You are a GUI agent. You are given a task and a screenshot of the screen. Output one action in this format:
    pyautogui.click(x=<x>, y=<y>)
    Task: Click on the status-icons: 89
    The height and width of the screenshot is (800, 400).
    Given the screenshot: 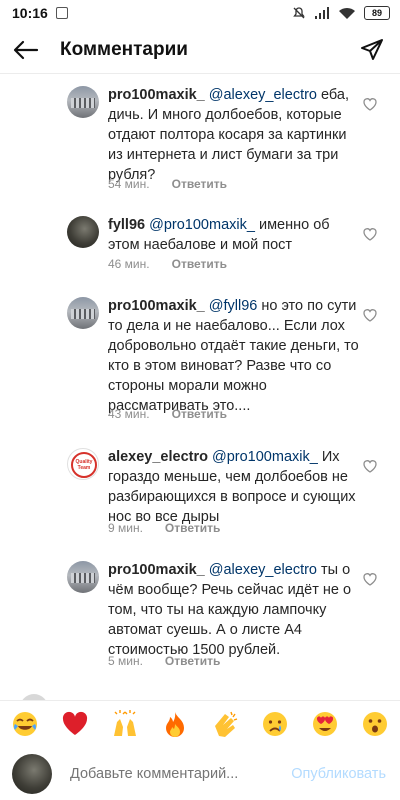 What is the action you would take?
    pyautogui.click(x=341, y=13)
    